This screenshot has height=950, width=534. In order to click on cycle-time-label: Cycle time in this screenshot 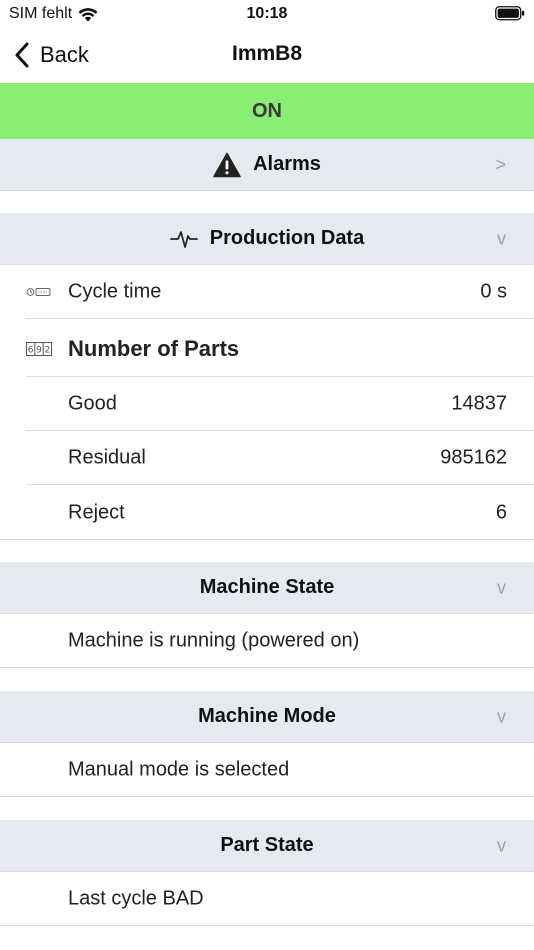, I will do `click(115, 291)`.